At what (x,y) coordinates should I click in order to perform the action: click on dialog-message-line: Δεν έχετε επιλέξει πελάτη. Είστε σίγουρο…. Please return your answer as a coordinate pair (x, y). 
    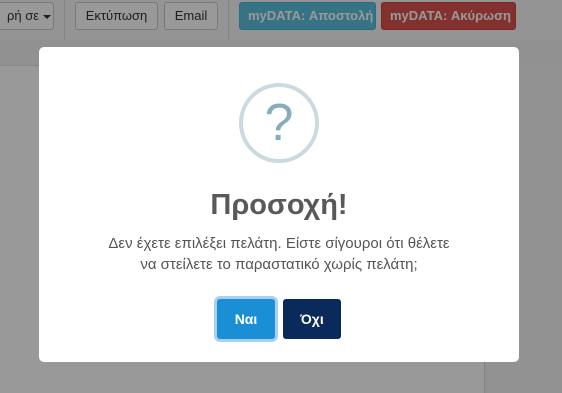
    Looking at the image, I should click on (279, 243).